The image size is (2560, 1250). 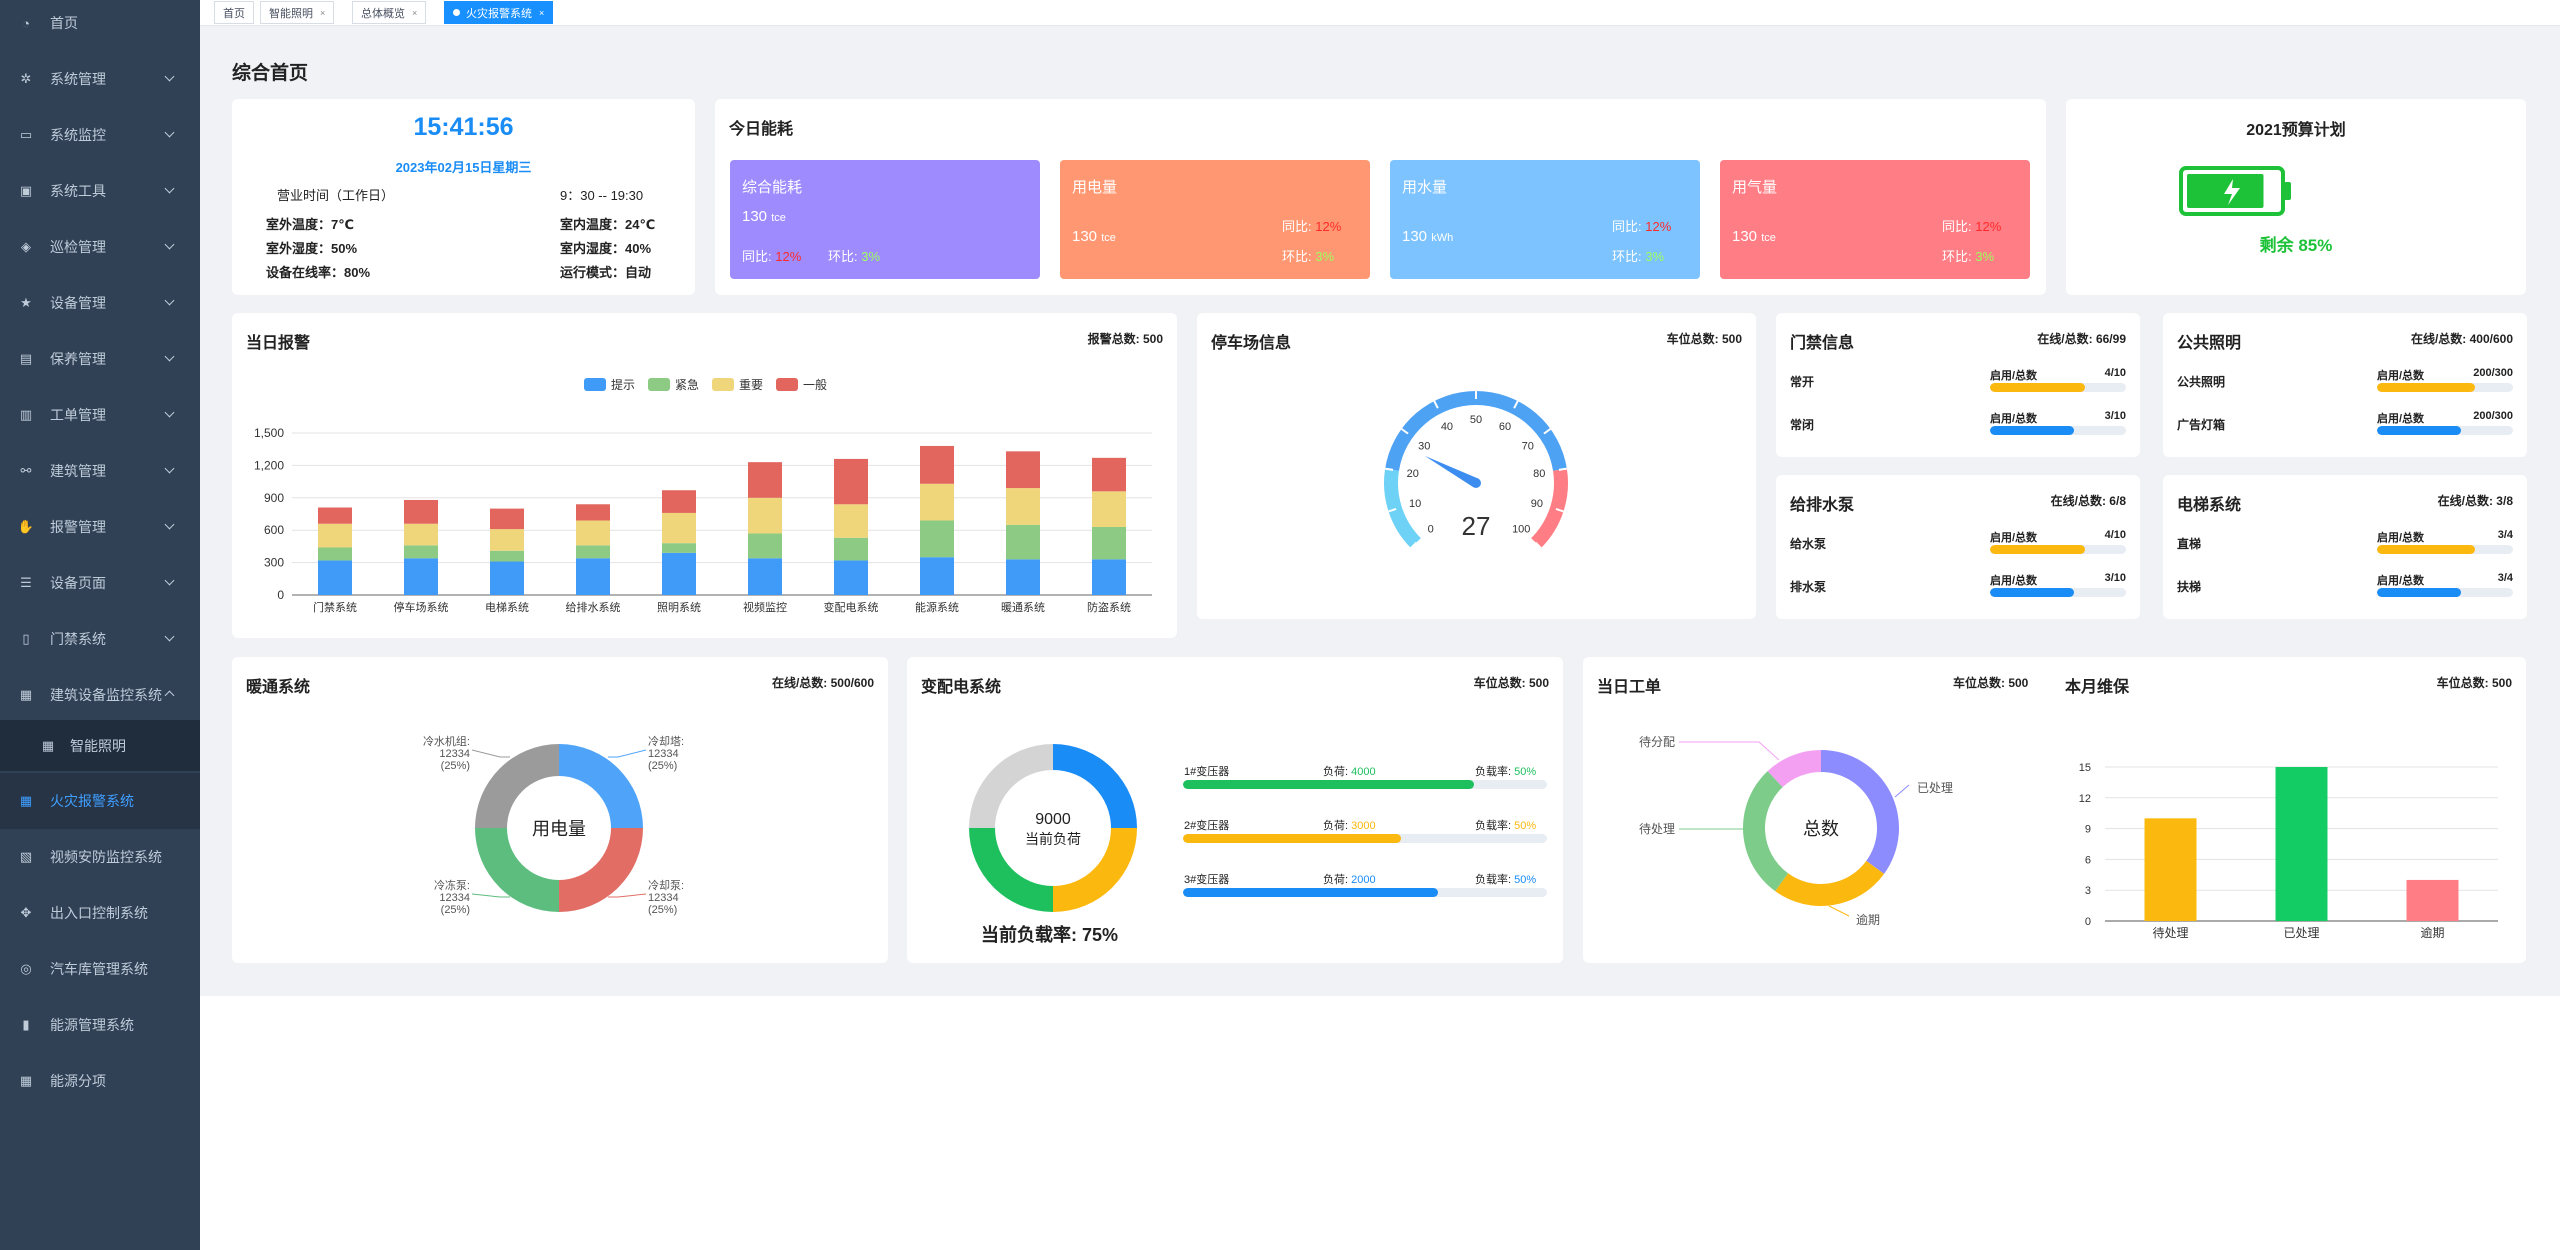 What do you see at coordinates (169, 695) in the screenshot?
I see `chevron-up-icon` at bounding box center [169, 695].